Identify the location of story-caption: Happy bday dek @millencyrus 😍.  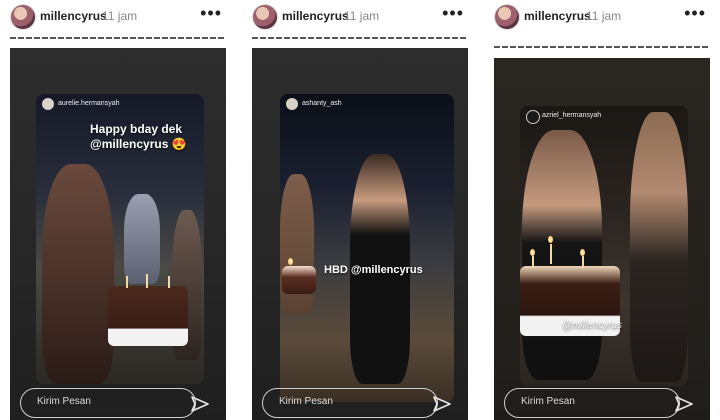
(138, 136).